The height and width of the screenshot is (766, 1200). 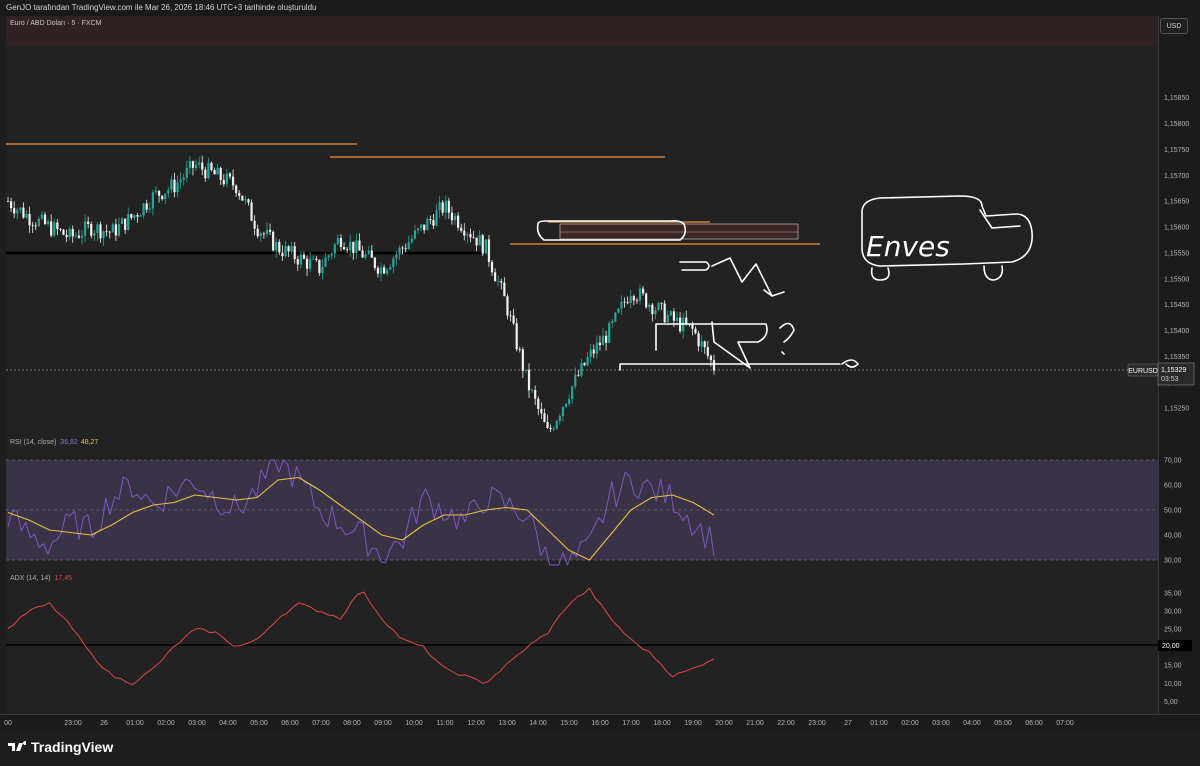 I want to click on adx-lines, so click(x=361, y=636).